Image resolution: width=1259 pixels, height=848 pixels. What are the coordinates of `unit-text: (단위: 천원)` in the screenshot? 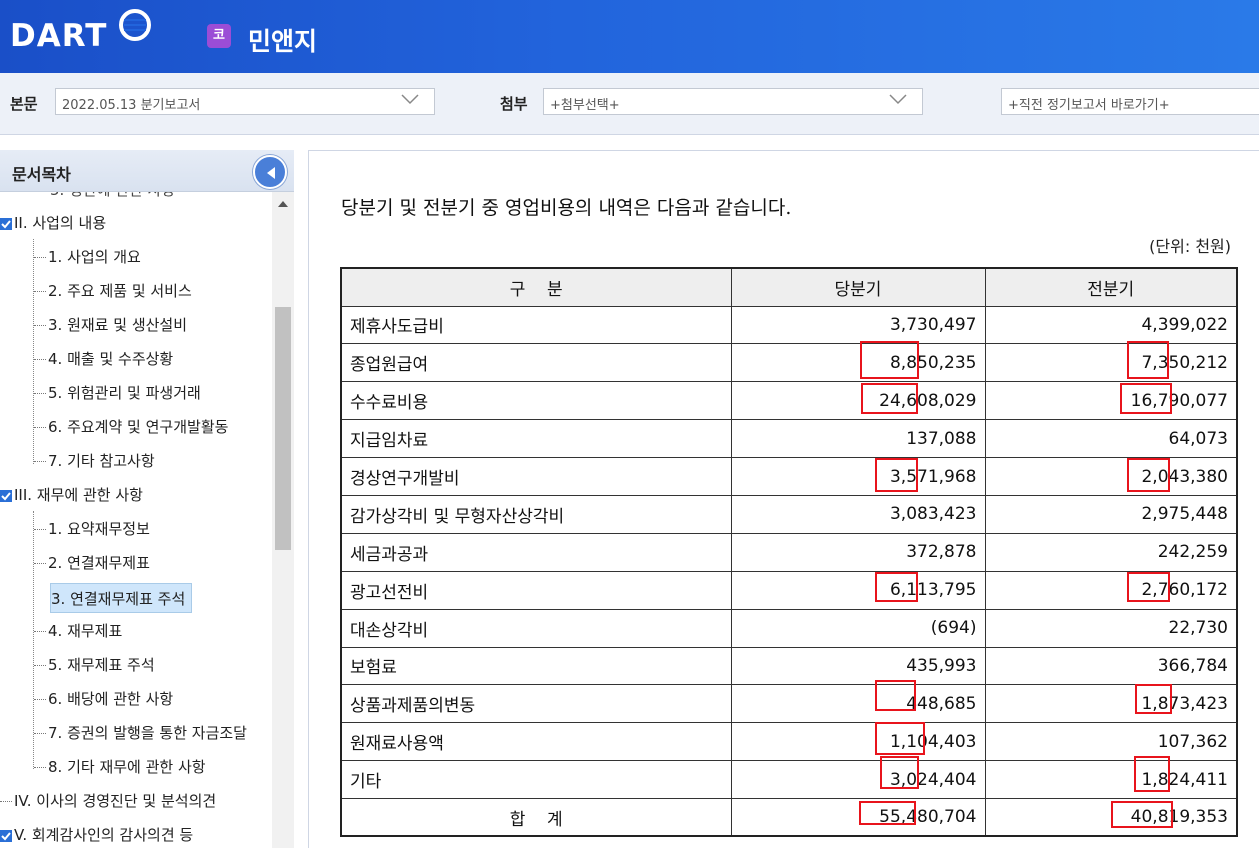 It's located at (1190, 246).